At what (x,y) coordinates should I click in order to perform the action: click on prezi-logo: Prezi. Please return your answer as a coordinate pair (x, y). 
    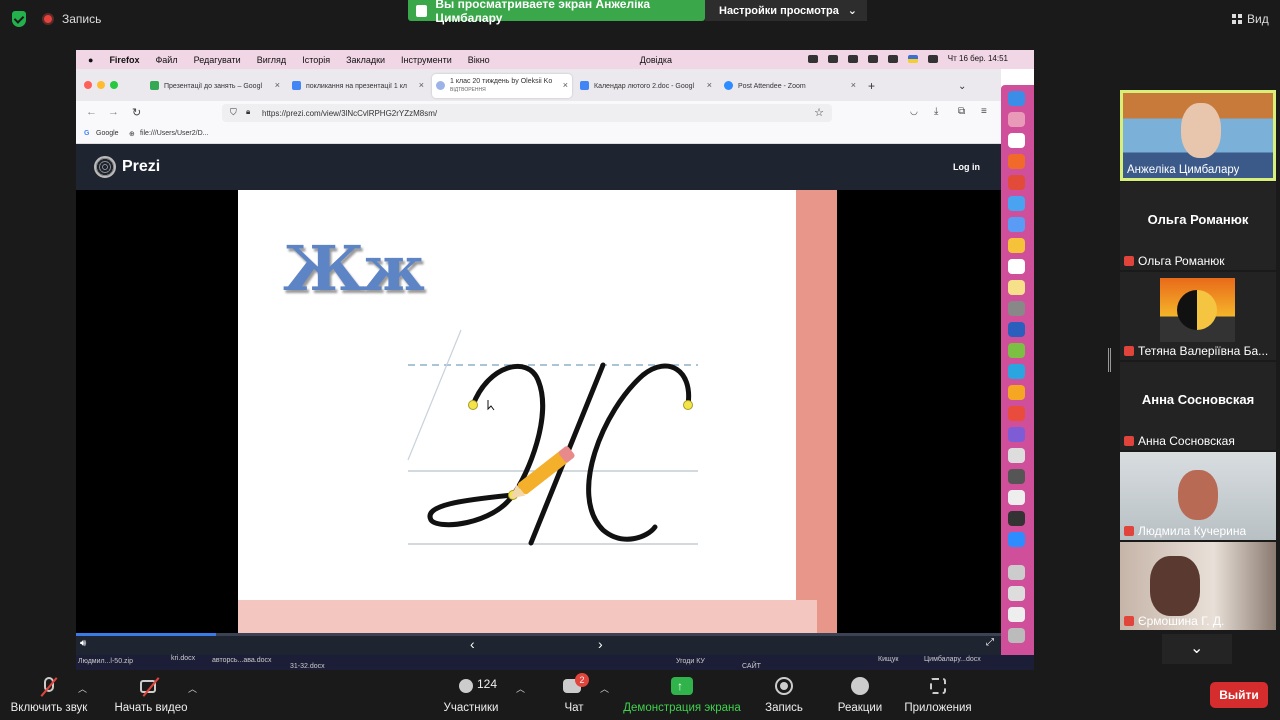
    Looking at the image, I should click on (141, 167).